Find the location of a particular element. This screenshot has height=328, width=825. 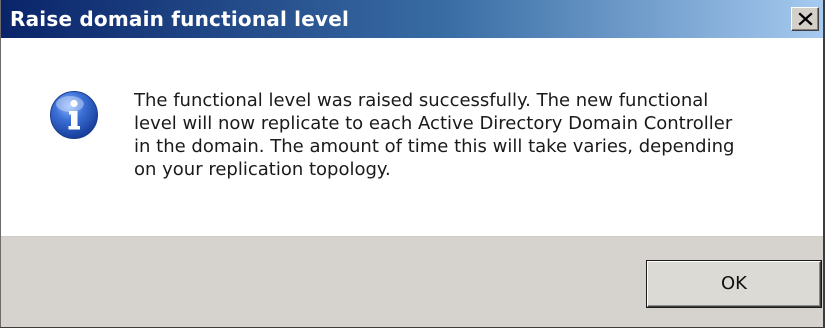

title-bar: Raise domain functional level is located at coordinates (412, 19).